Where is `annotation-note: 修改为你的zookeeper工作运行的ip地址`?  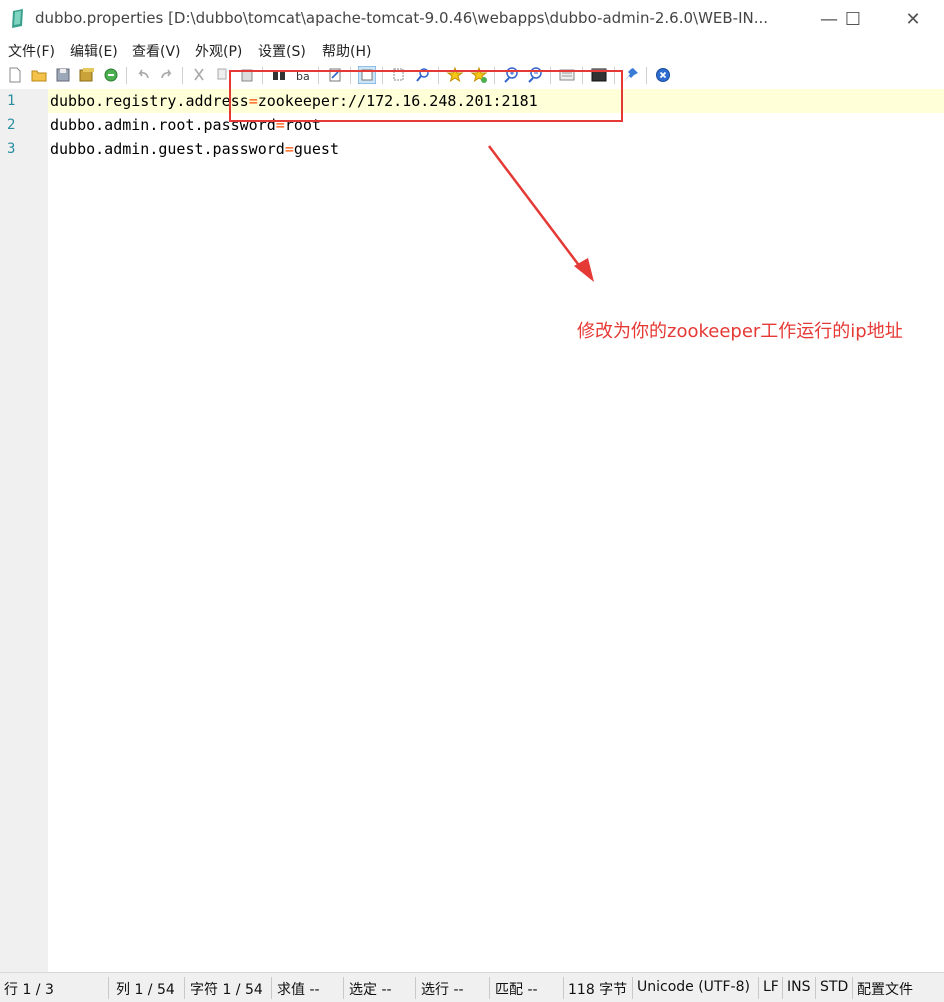 annotation-note: 修改为你的zookeeper工作运行的ip地址 is located at coordinates (740, 331).